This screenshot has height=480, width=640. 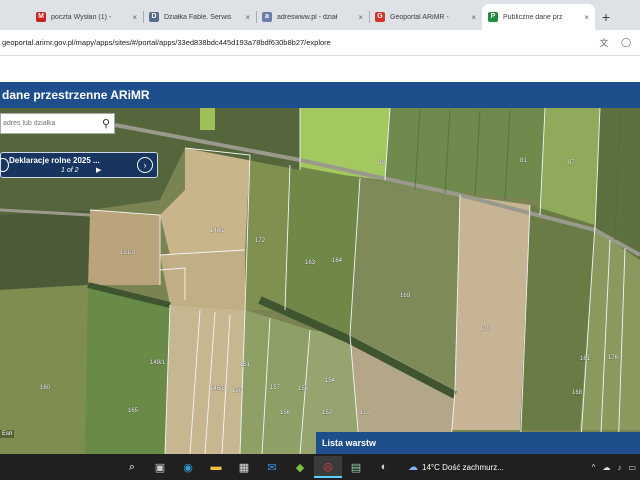 I want to click on parcel-label: 172, so click(x=260, y=241).